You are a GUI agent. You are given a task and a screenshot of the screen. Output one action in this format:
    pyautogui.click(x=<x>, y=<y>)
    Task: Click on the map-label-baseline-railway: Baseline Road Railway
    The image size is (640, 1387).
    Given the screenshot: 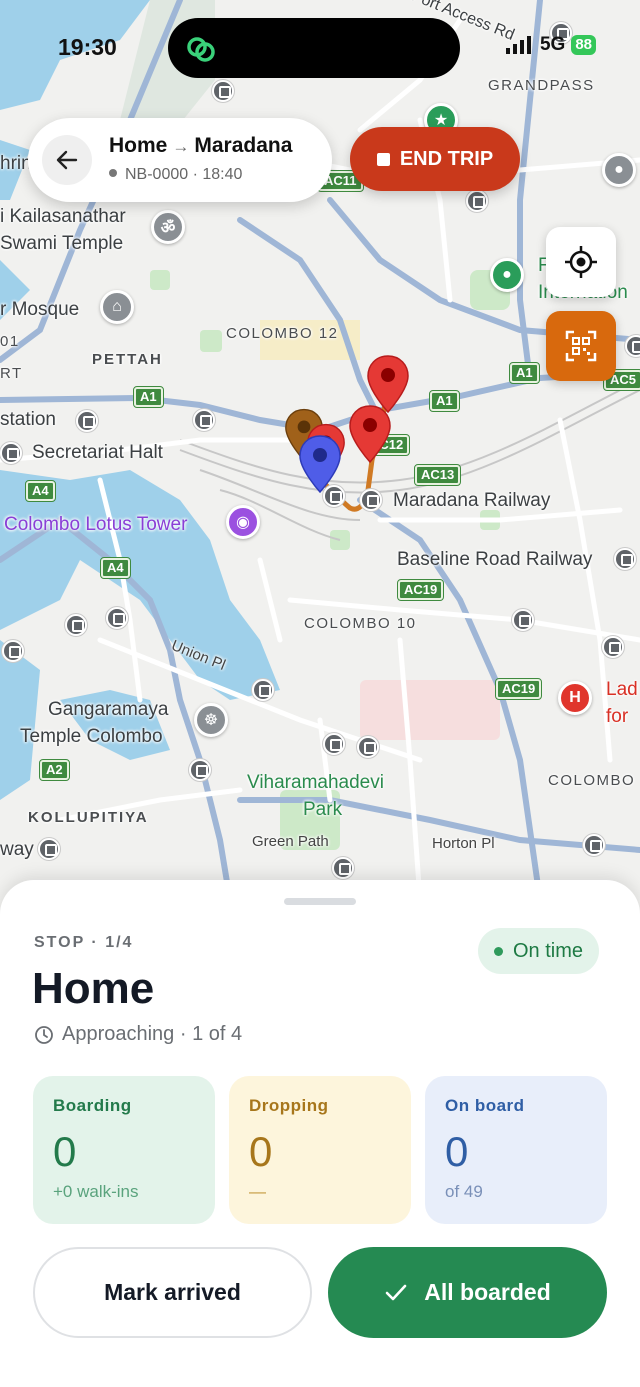 What is the action you would take?
    pyautogui.click(x=495, y=559)
    